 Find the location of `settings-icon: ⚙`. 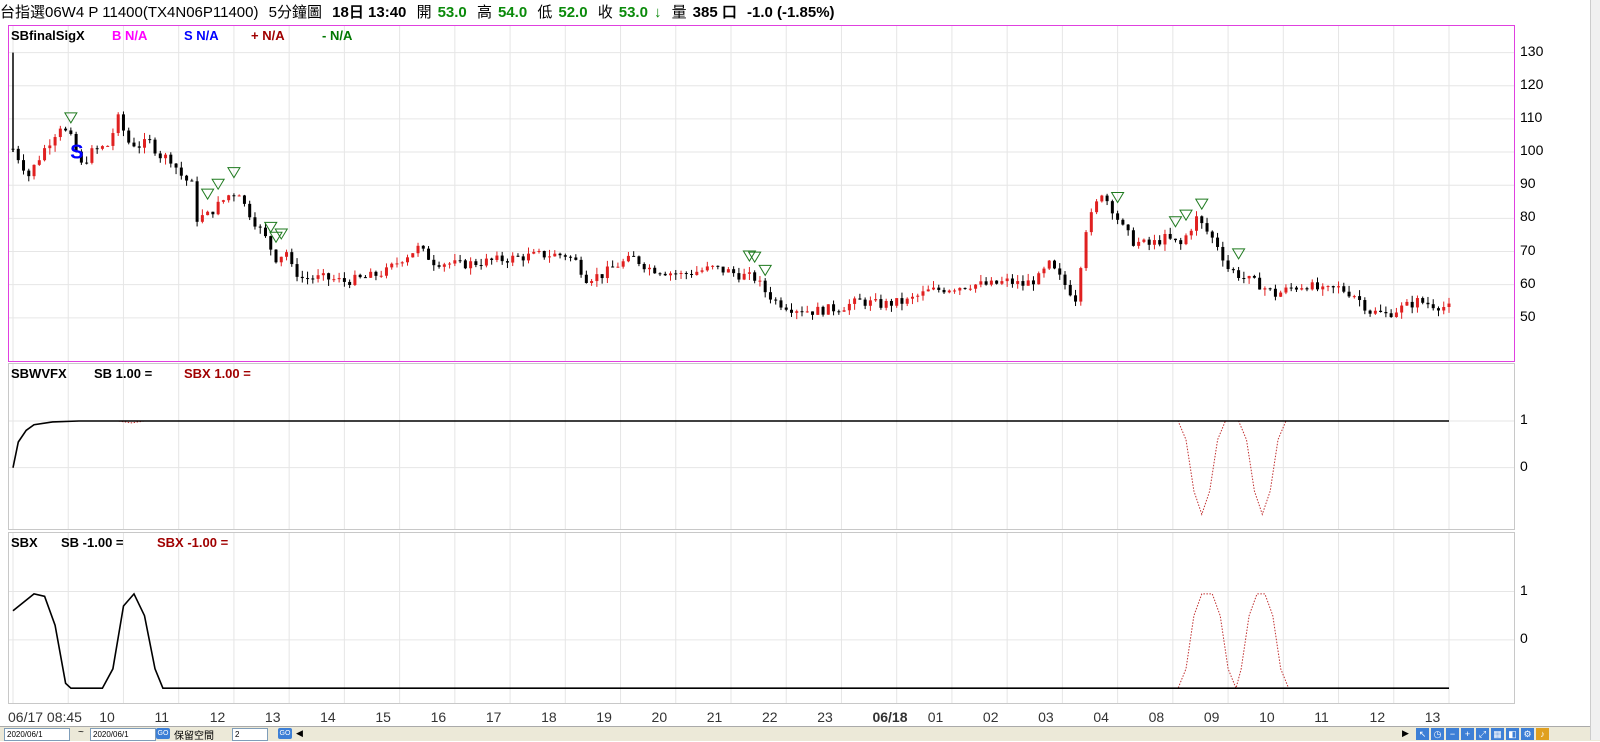

settings-icon: ⚙ is located at coordinates (1527, 734).